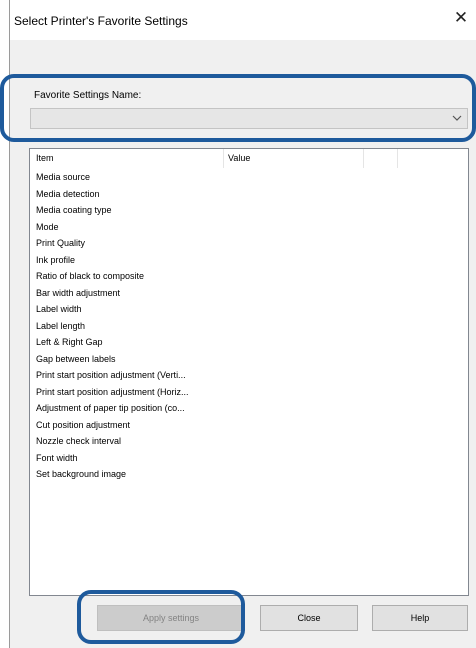 The width and height of the screenshot is (476, 648). What do you see at coordinates (128, 158) in the screenshot?
I see `column-header-item: Item` at bounding box center [128, 158].